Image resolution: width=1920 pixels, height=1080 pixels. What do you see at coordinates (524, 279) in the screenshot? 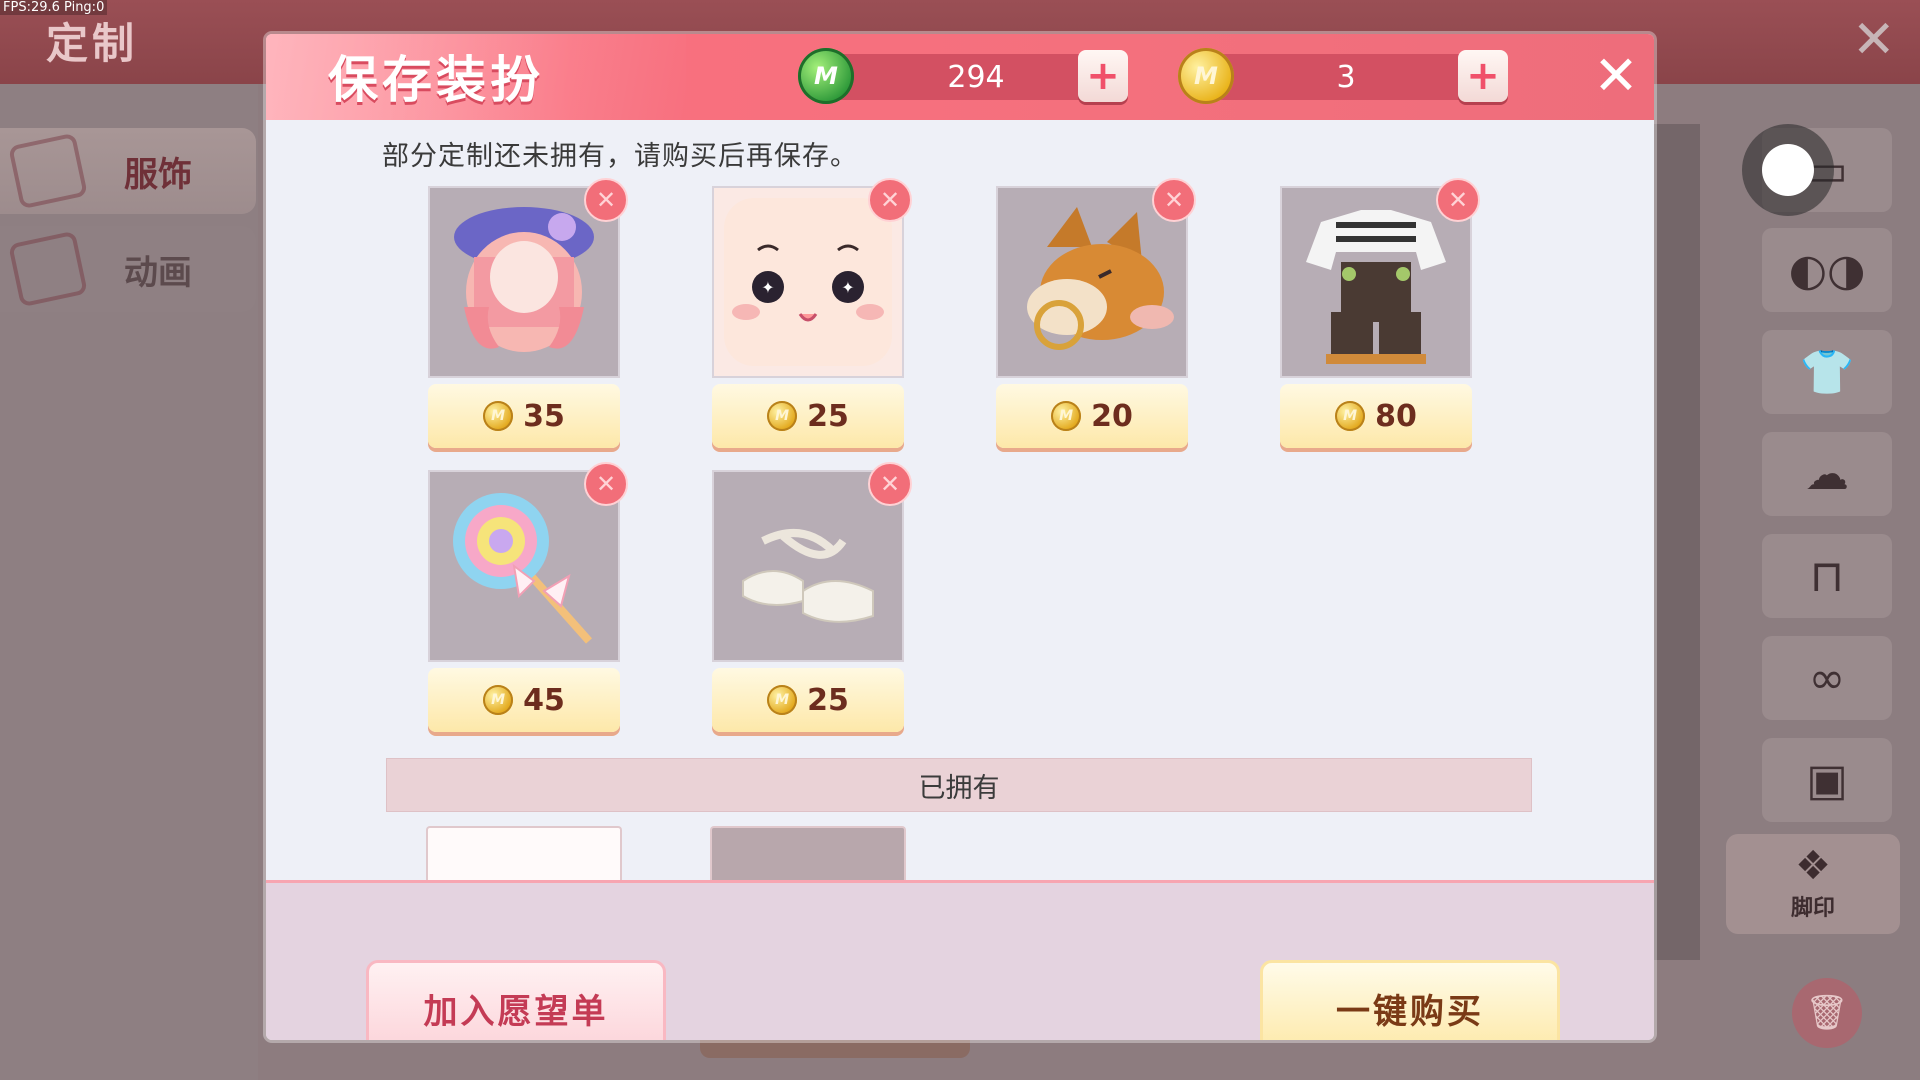
I see `hair-icon` at bounding box center [524, 279].